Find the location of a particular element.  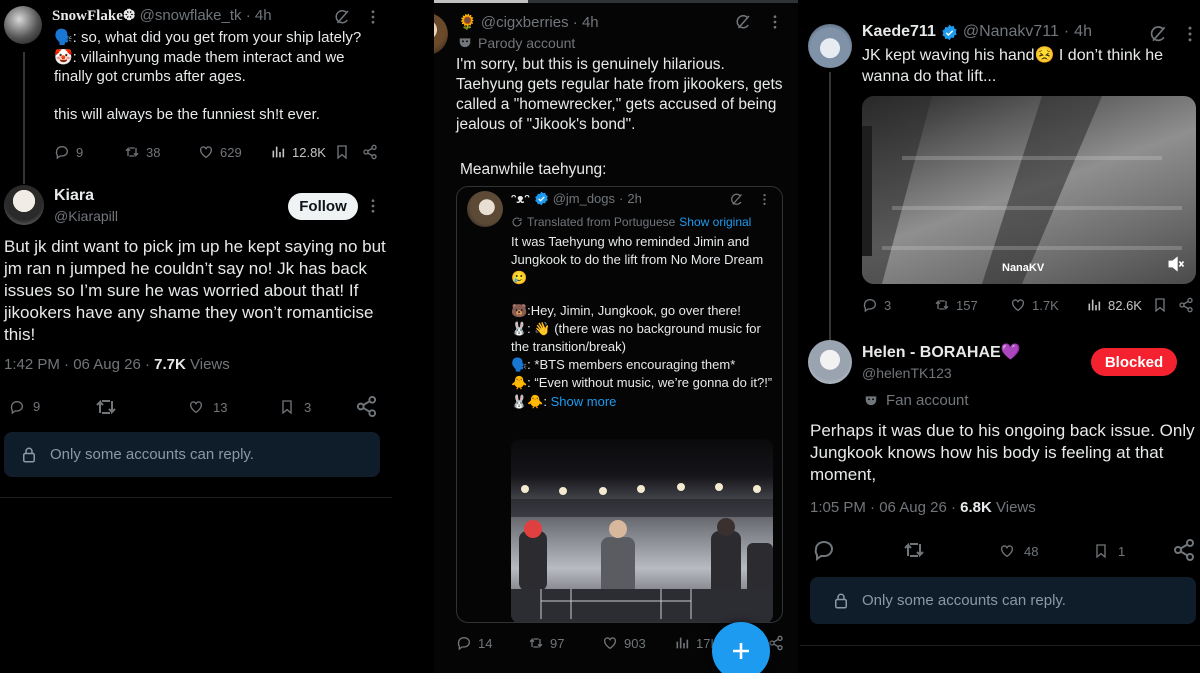

timestamp: 2h is located at coordinates (634, 198).